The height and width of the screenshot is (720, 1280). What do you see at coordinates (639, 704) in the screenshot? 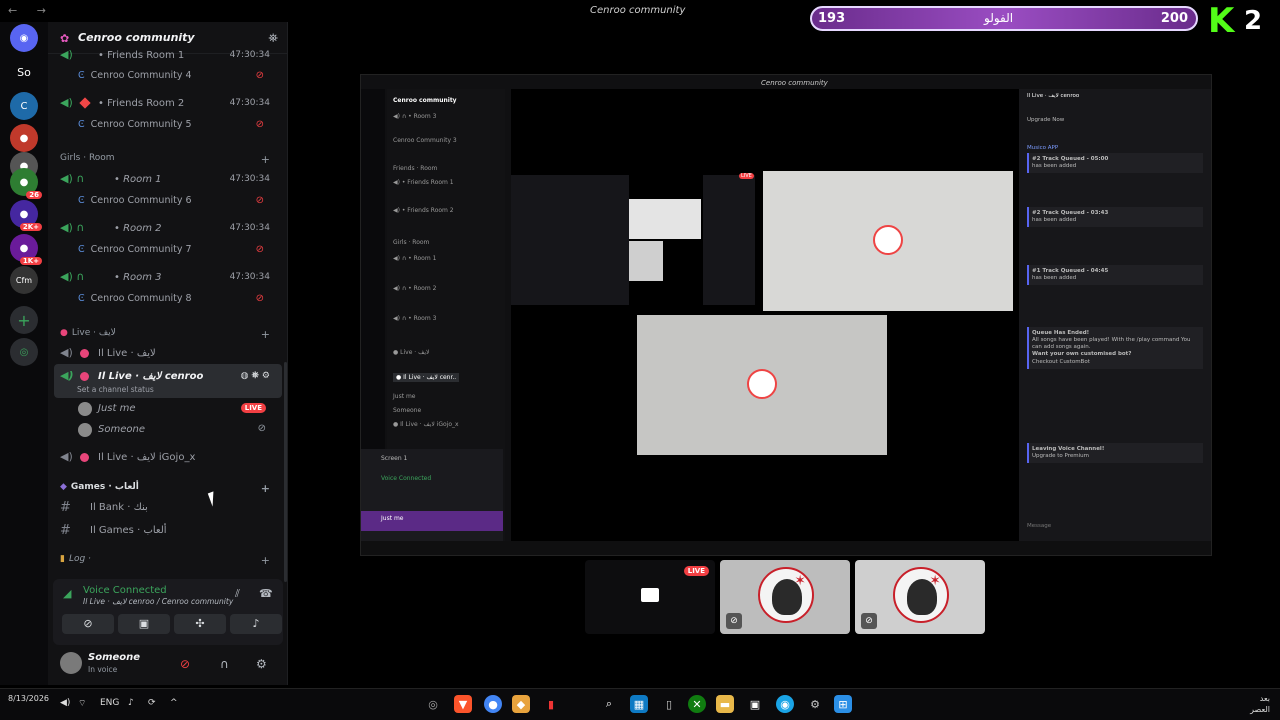
I see `photos-icon: ▦` at bounding box center [639, 704].